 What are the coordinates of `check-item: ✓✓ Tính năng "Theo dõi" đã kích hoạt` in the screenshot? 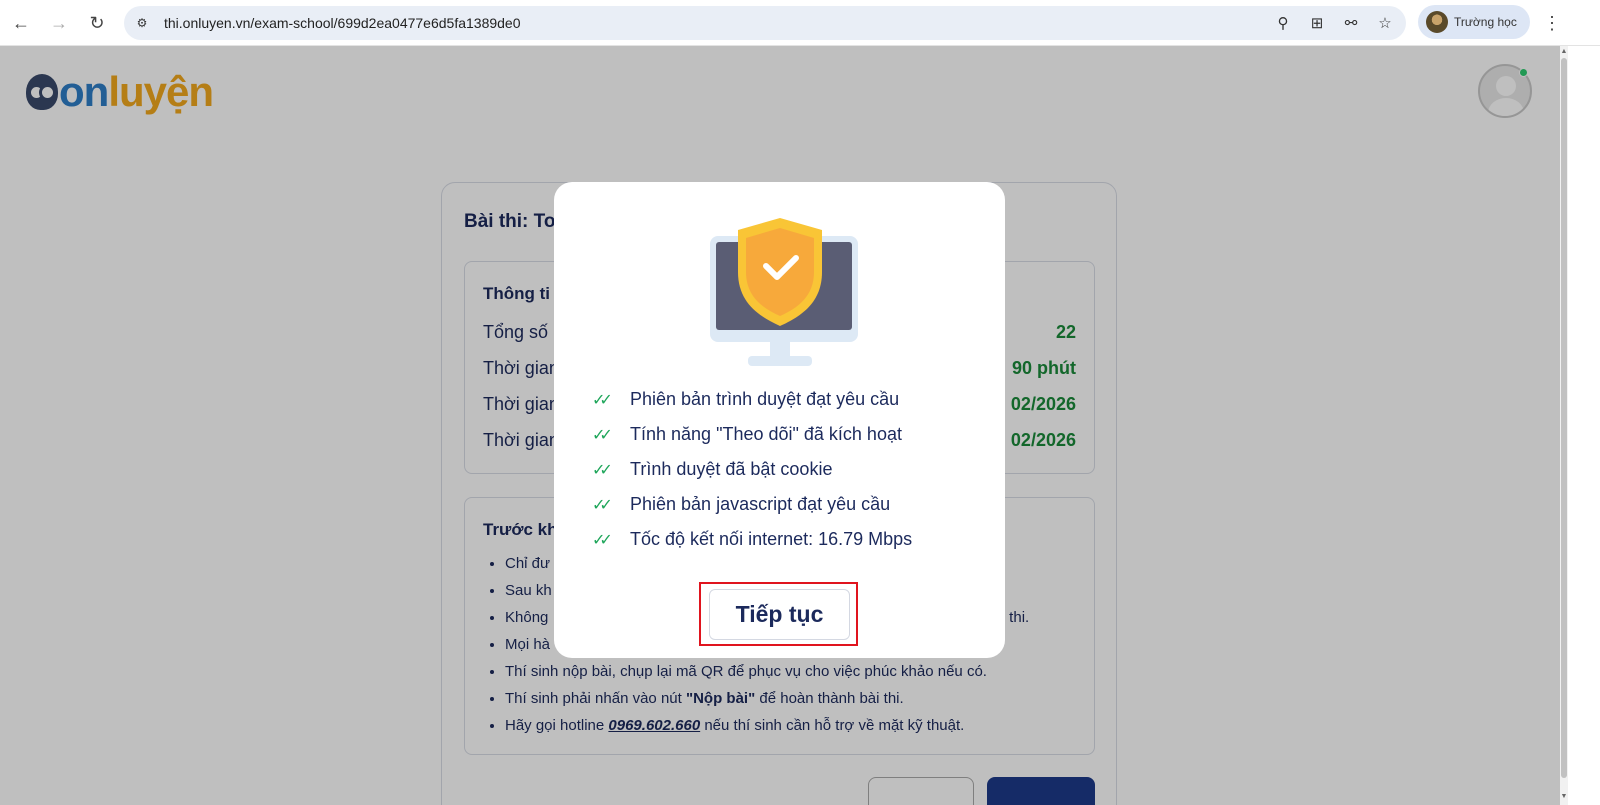 It's located at (752, 434).